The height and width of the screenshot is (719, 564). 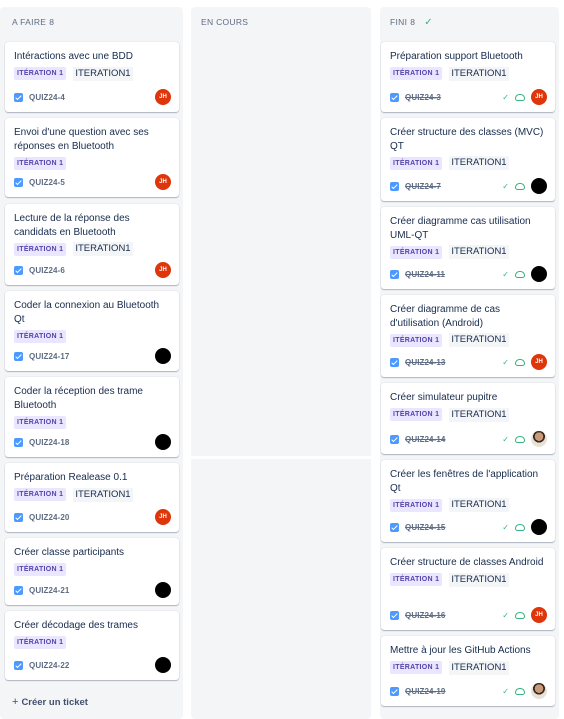 What do you see at coordinates (49, 356) in the screenshot?
I see `ticket-key: QUIZ24-17` at bounding box center [49, 356].